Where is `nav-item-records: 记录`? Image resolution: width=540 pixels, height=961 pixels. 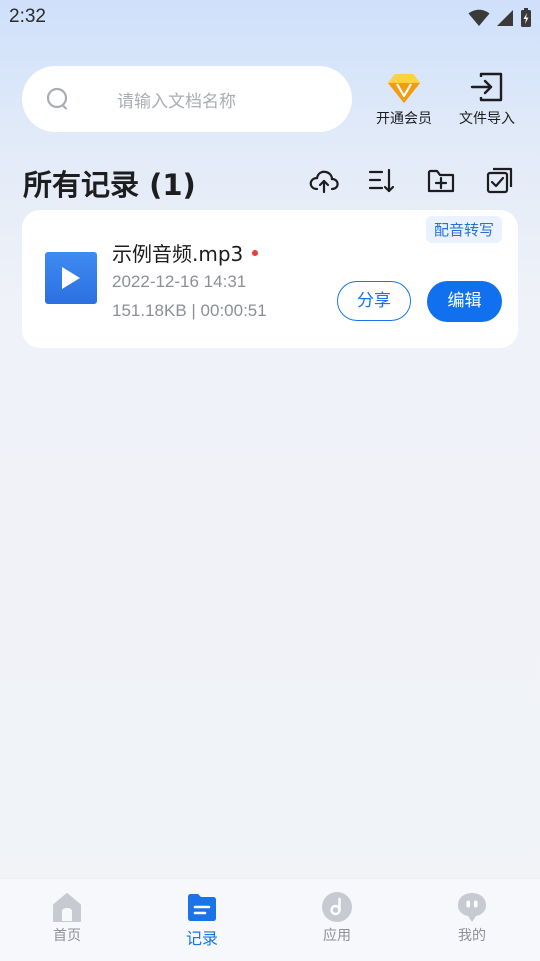 nav-item-records: 记录 is located at coordinates (202, 920).